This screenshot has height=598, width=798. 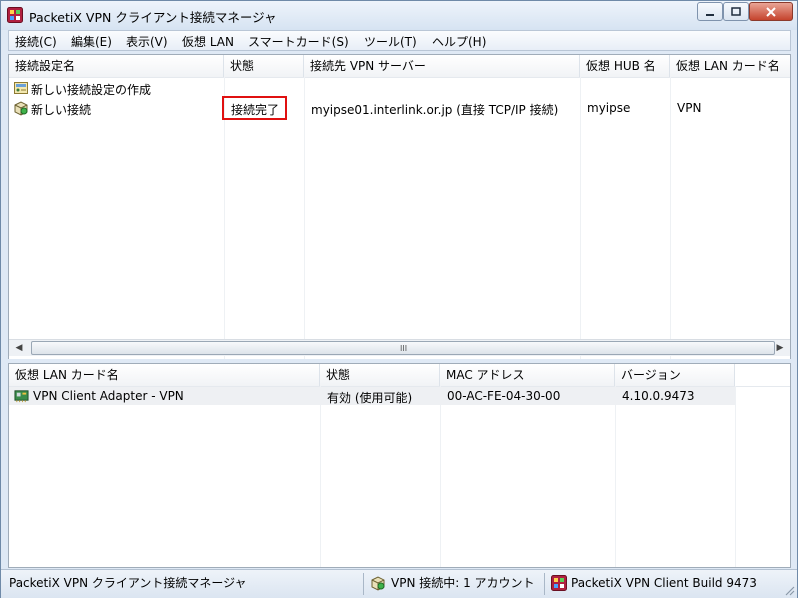 I want to click on col-header-status: 状態, so click(x=264, y=66).